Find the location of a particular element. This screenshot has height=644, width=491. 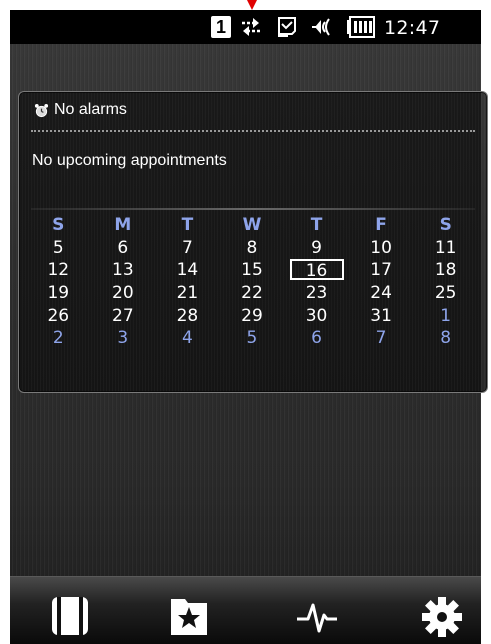

calendar-divider is located at coordinates (253, 209).